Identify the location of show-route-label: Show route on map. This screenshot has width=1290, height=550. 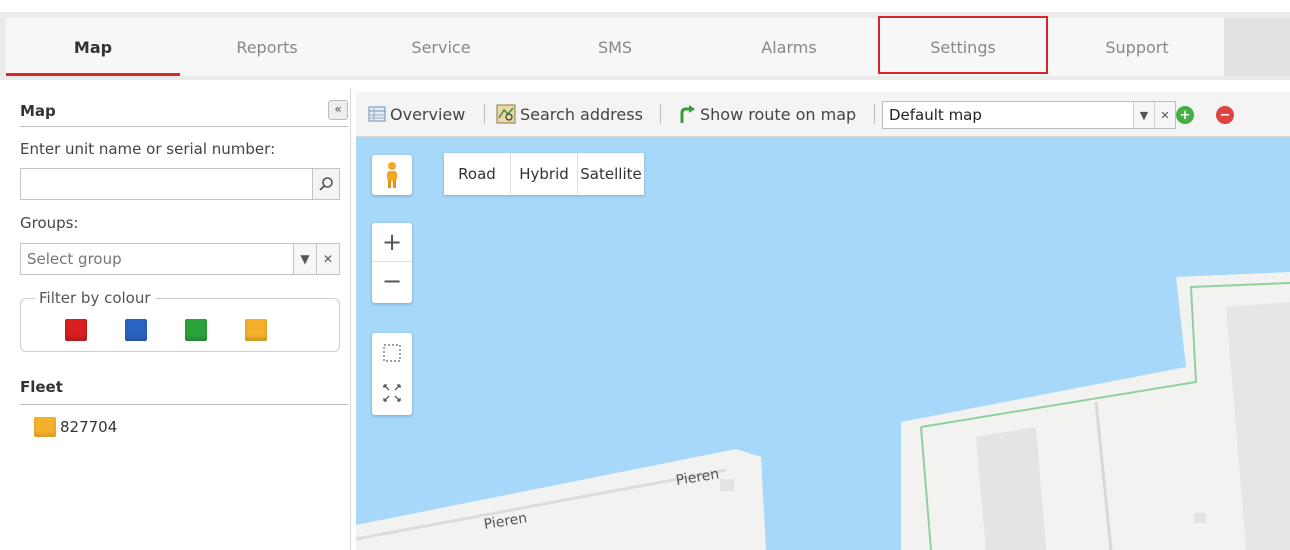
(778, 114).